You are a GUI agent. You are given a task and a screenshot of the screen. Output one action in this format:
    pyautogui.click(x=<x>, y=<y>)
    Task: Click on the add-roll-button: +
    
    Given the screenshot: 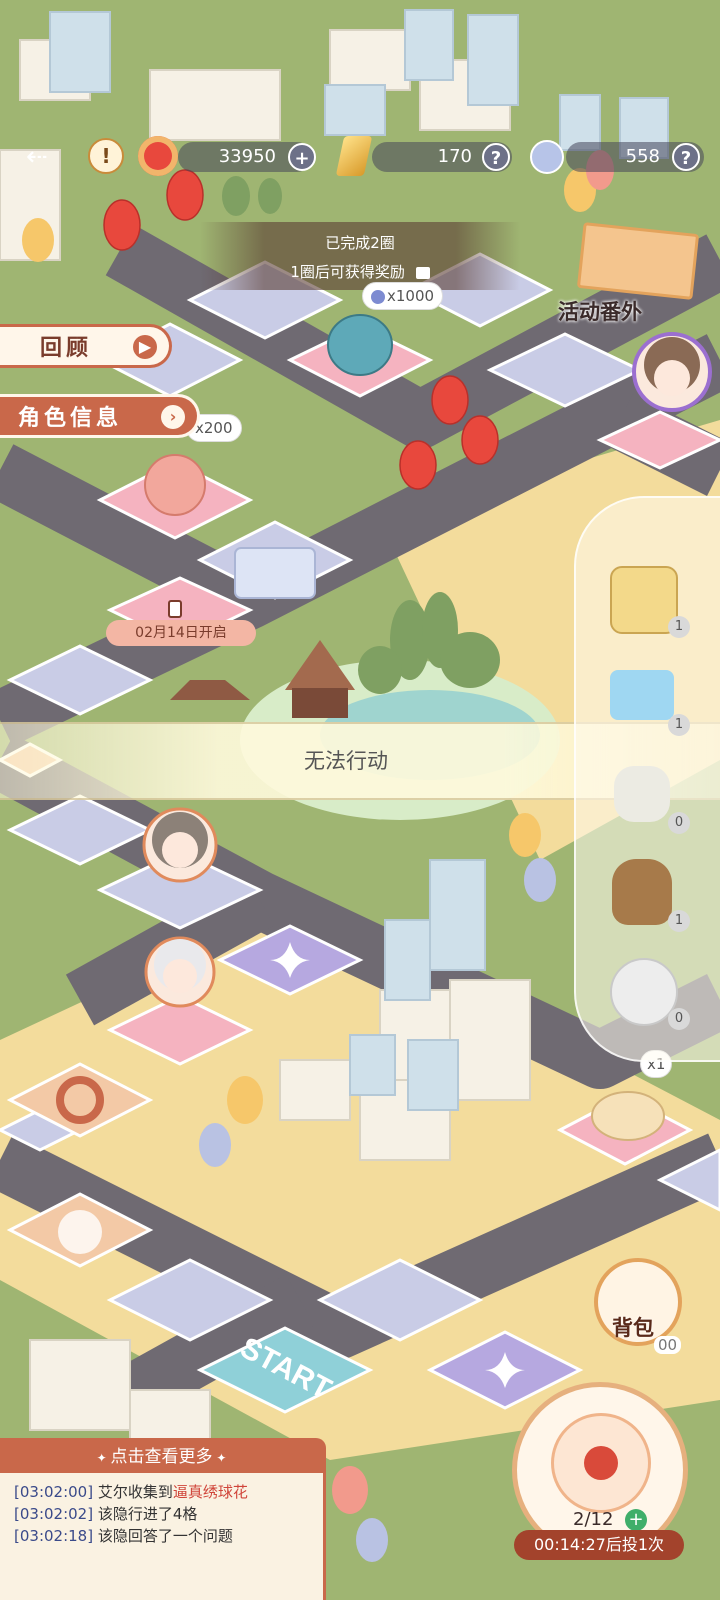 What is the action you would take?
    pyautogui.click(x=636, y=1520)
    